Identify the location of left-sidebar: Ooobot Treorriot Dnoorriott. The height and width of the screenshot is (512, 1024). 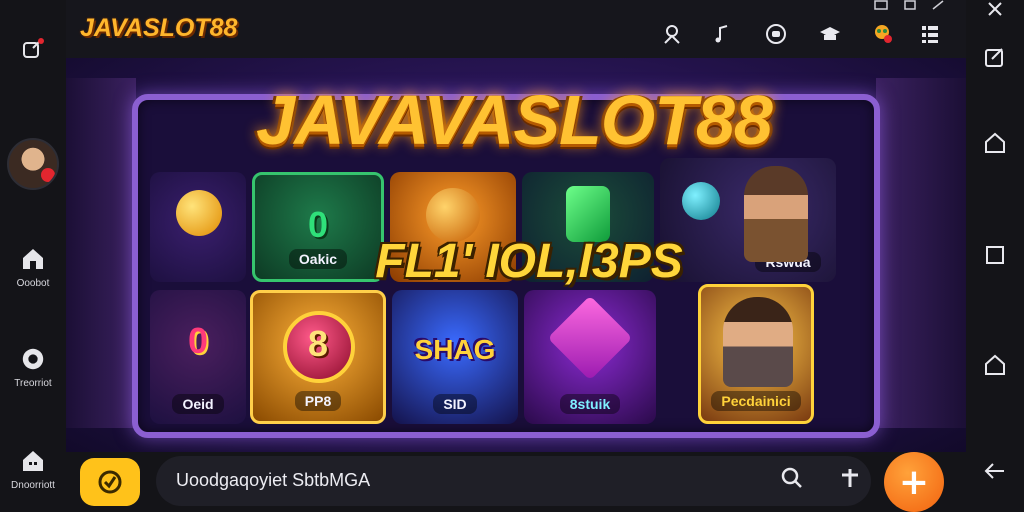
(33, 256).